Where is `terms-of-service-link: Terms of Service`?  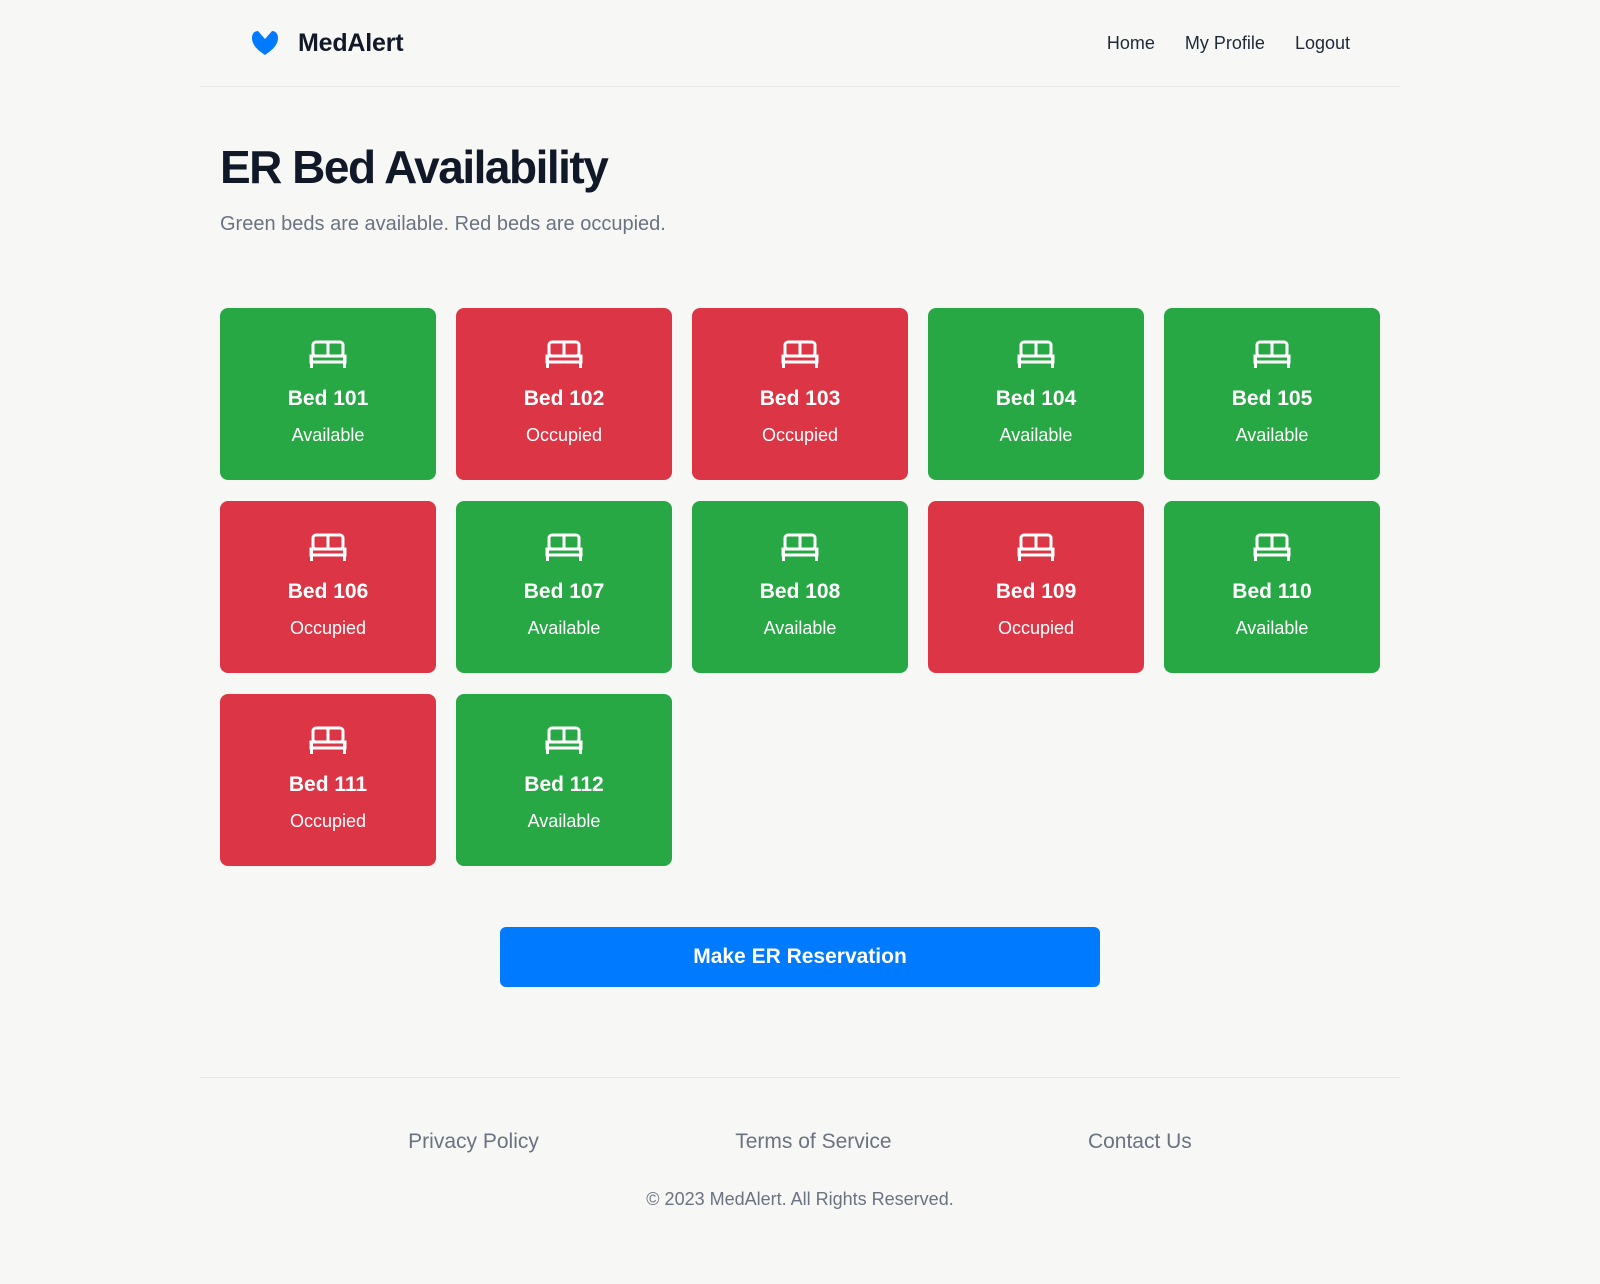 terms-of-service-link: Terms of Service is located at coordinates (813, 1142).